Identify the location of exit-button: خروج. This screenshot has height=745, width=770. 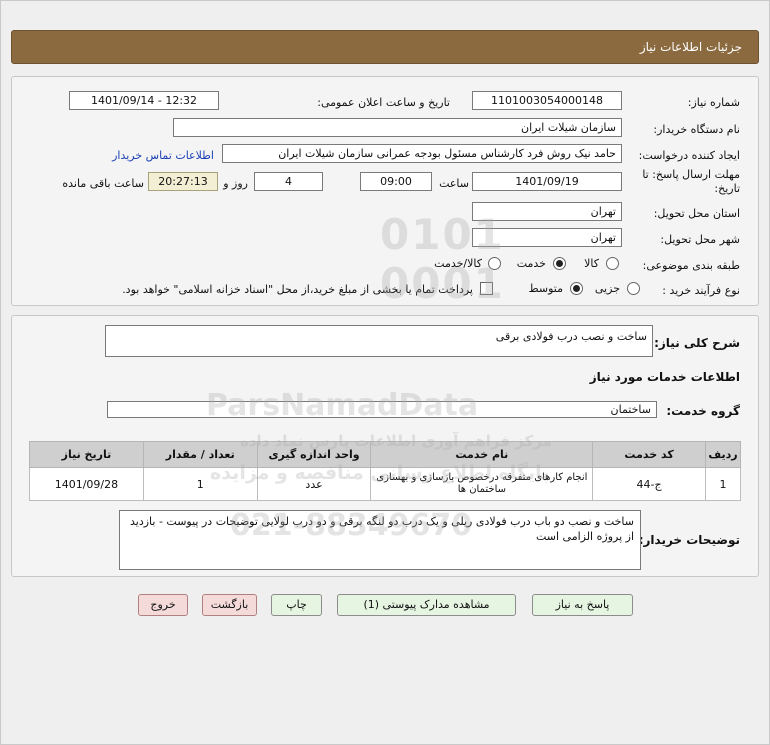
(163, 605).